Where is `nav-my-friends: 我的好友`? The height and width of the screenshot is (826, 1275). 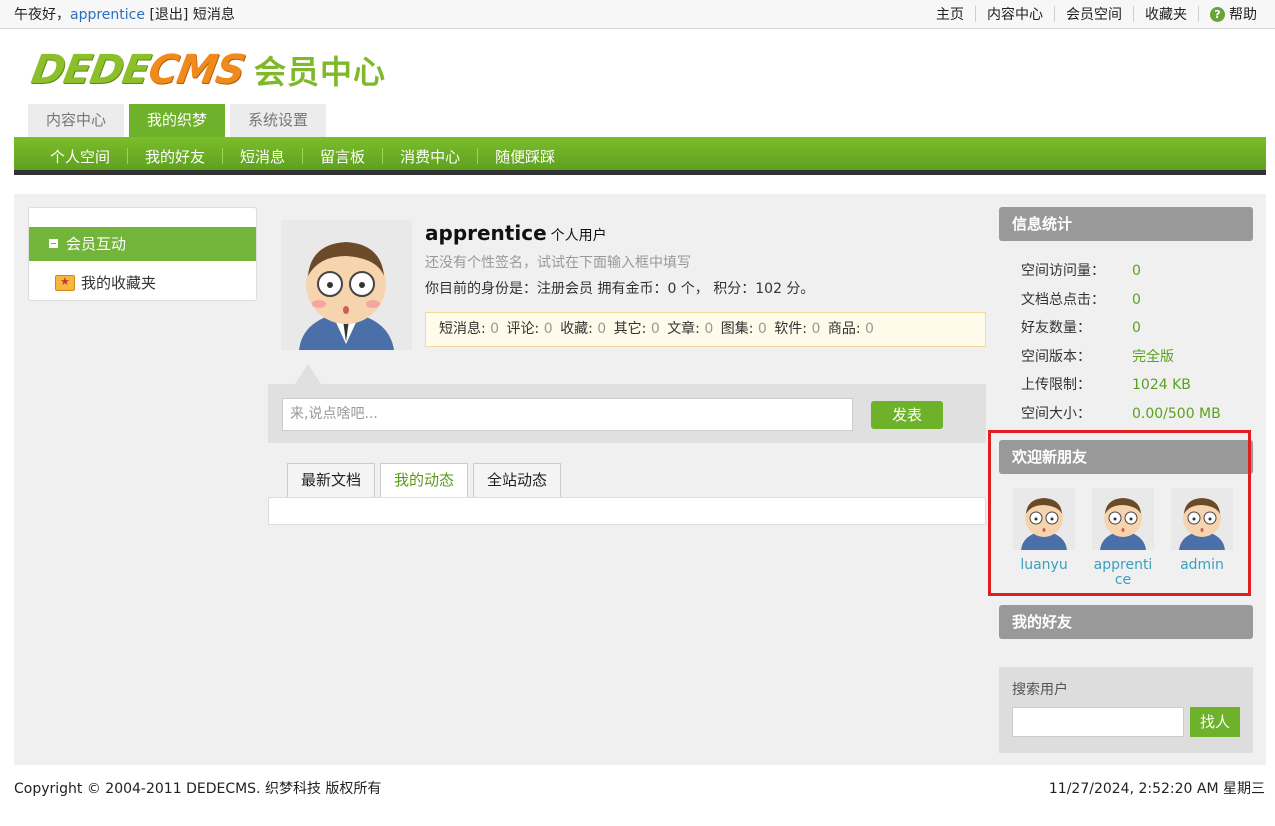 nav-my-friends: 我的好友 is located at coordinates (175, 156).